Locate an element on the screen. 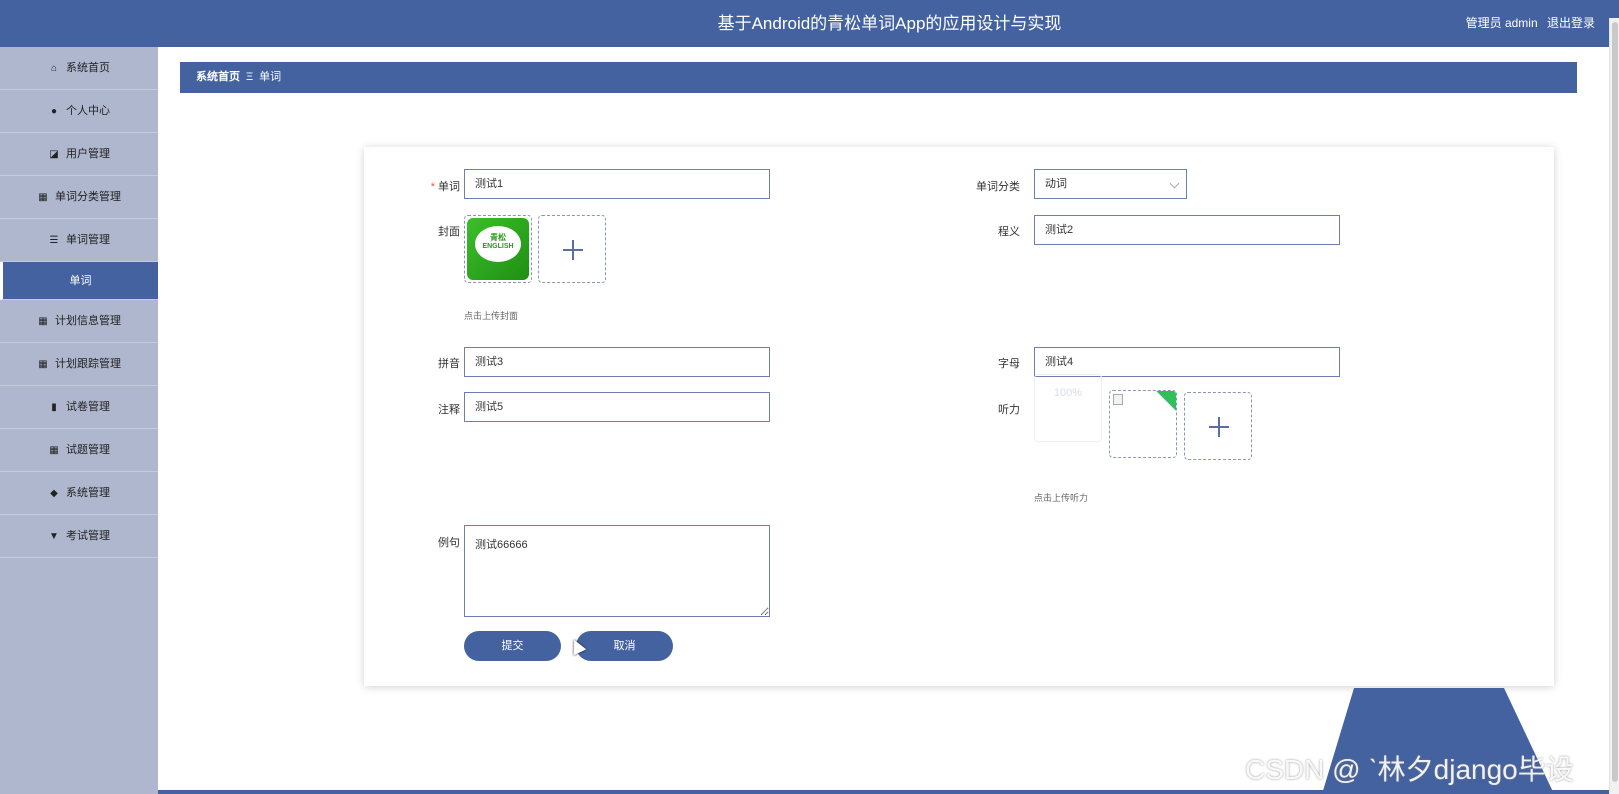  admin-label: 管理员 admin is located at coordinates (1501, 23).